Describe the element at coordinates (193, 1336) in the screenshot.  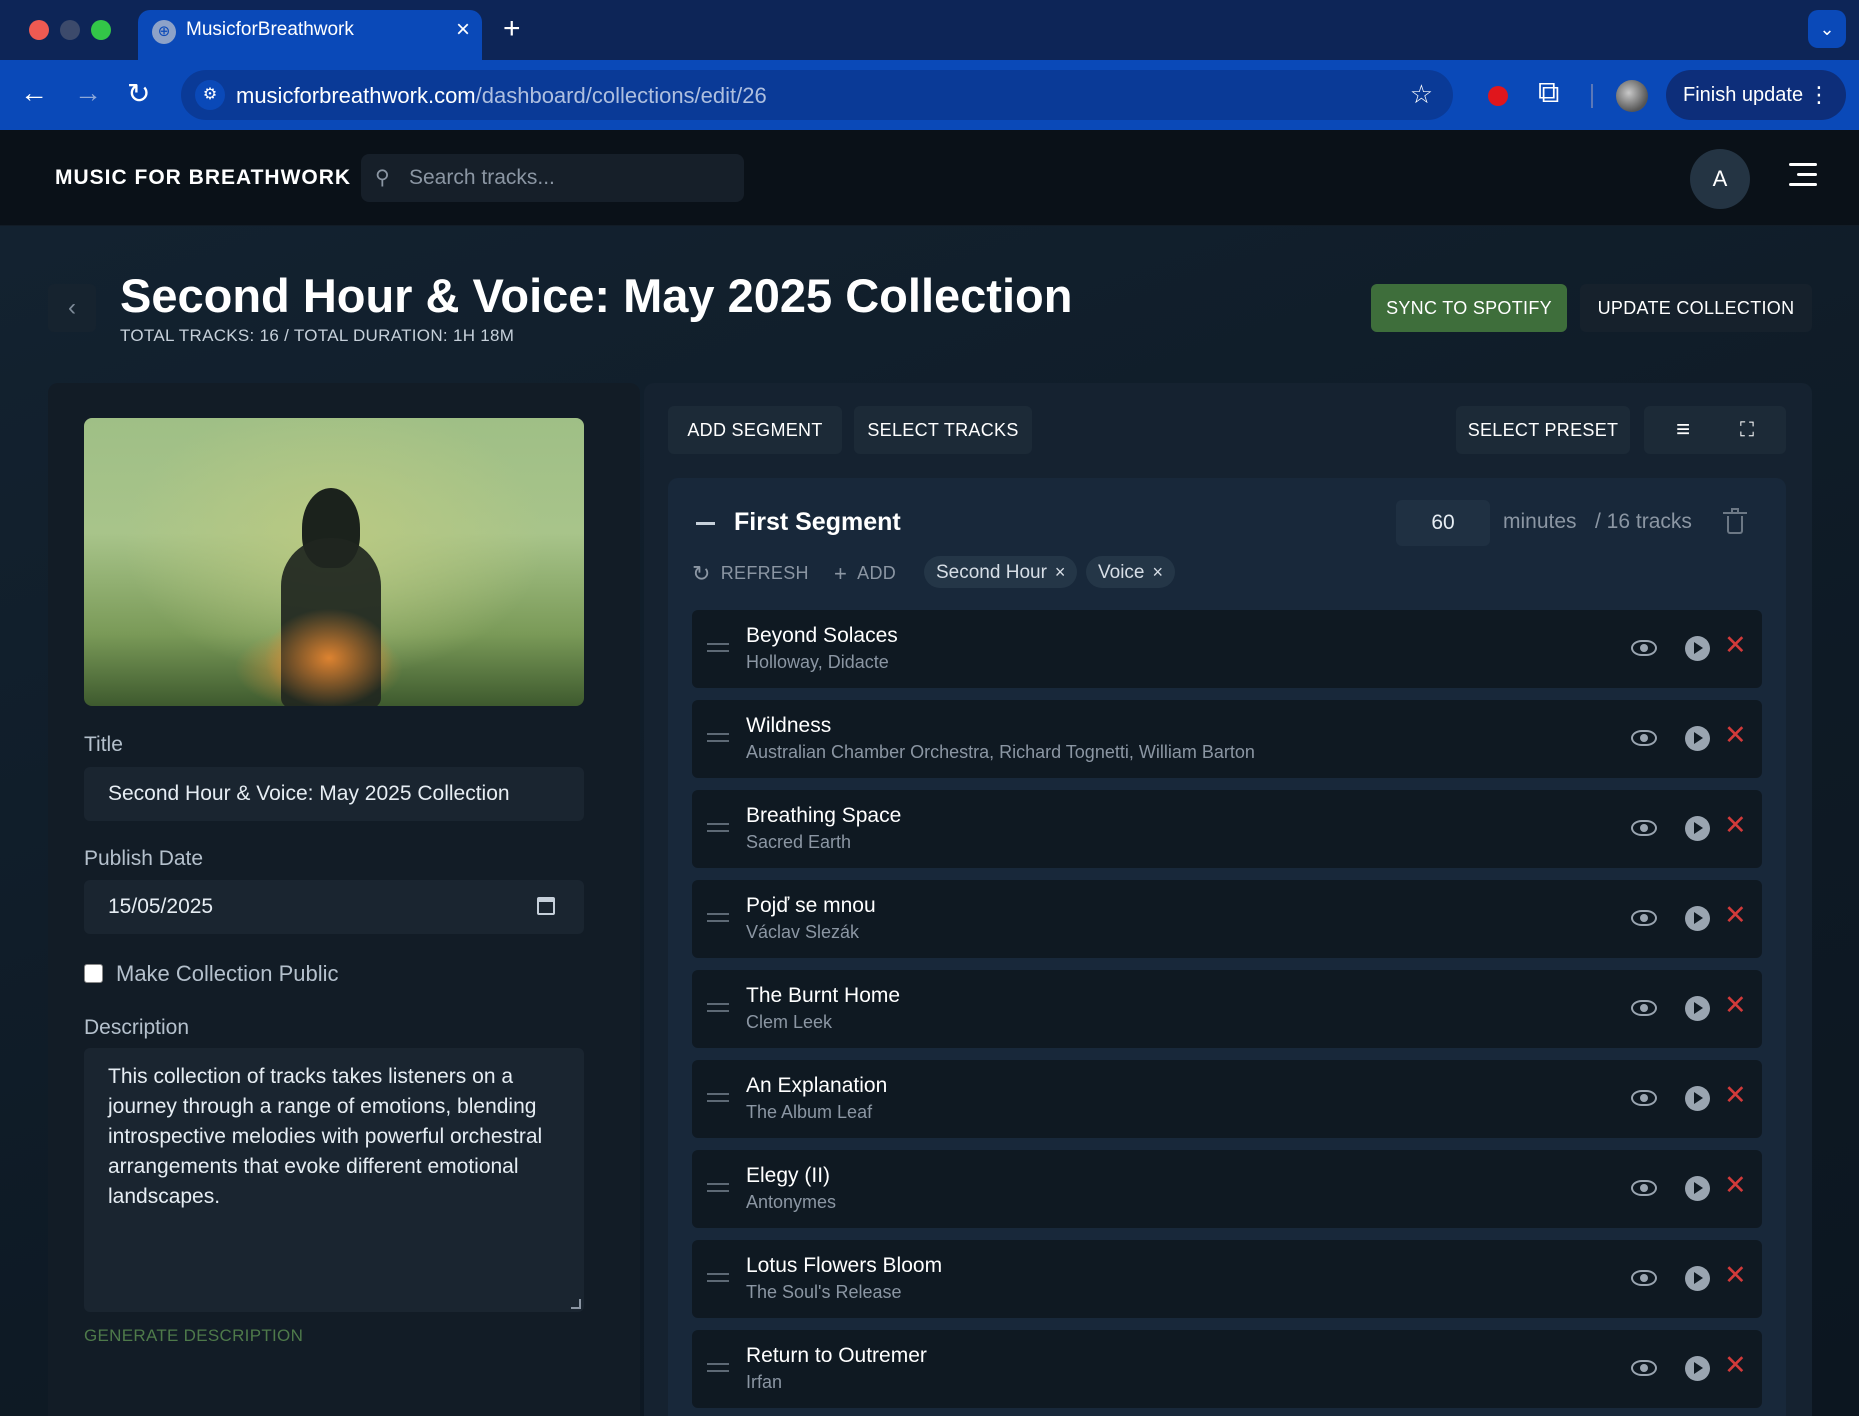
I see `generate-description-button: GENERATE DESCRIPTION` at that location.